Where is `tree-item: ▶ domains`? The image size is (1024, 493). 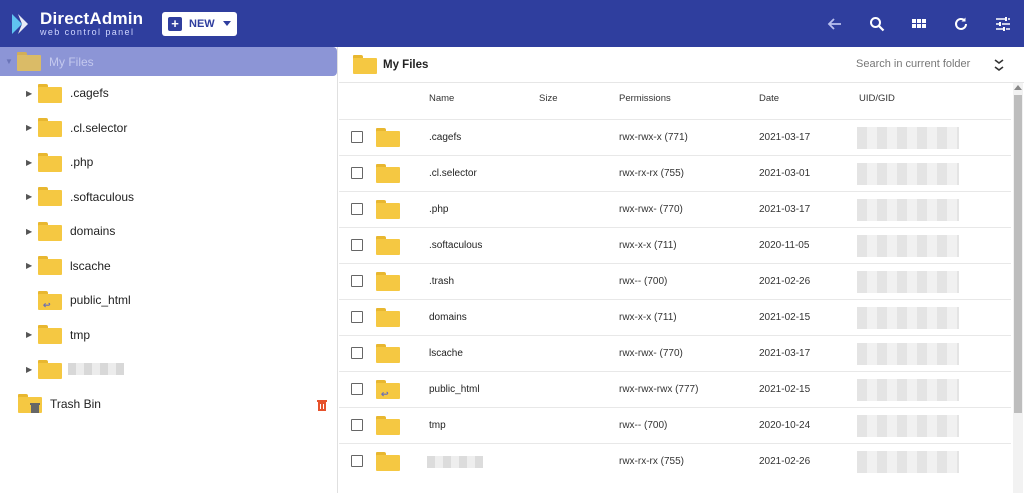 tree-item: ▶ domains is located at coordinates (168, 231).